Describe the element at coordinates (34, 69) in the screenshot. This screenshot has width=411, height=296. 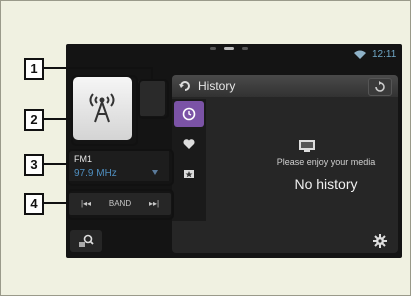
I see `callout-1: 1` at that location.